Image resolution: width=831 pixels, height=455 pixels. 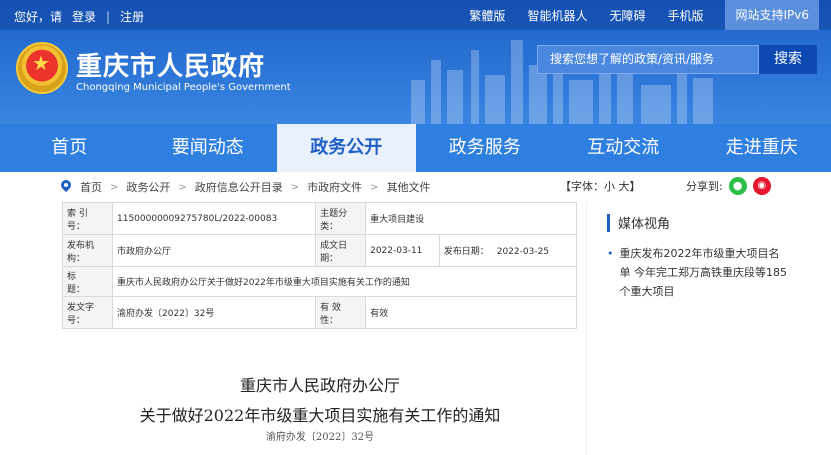 What do you see at coordinates (523, 252) in the screenshot?
I see `published-date-value: 2022-03-25` at bounding box center [523, 252].